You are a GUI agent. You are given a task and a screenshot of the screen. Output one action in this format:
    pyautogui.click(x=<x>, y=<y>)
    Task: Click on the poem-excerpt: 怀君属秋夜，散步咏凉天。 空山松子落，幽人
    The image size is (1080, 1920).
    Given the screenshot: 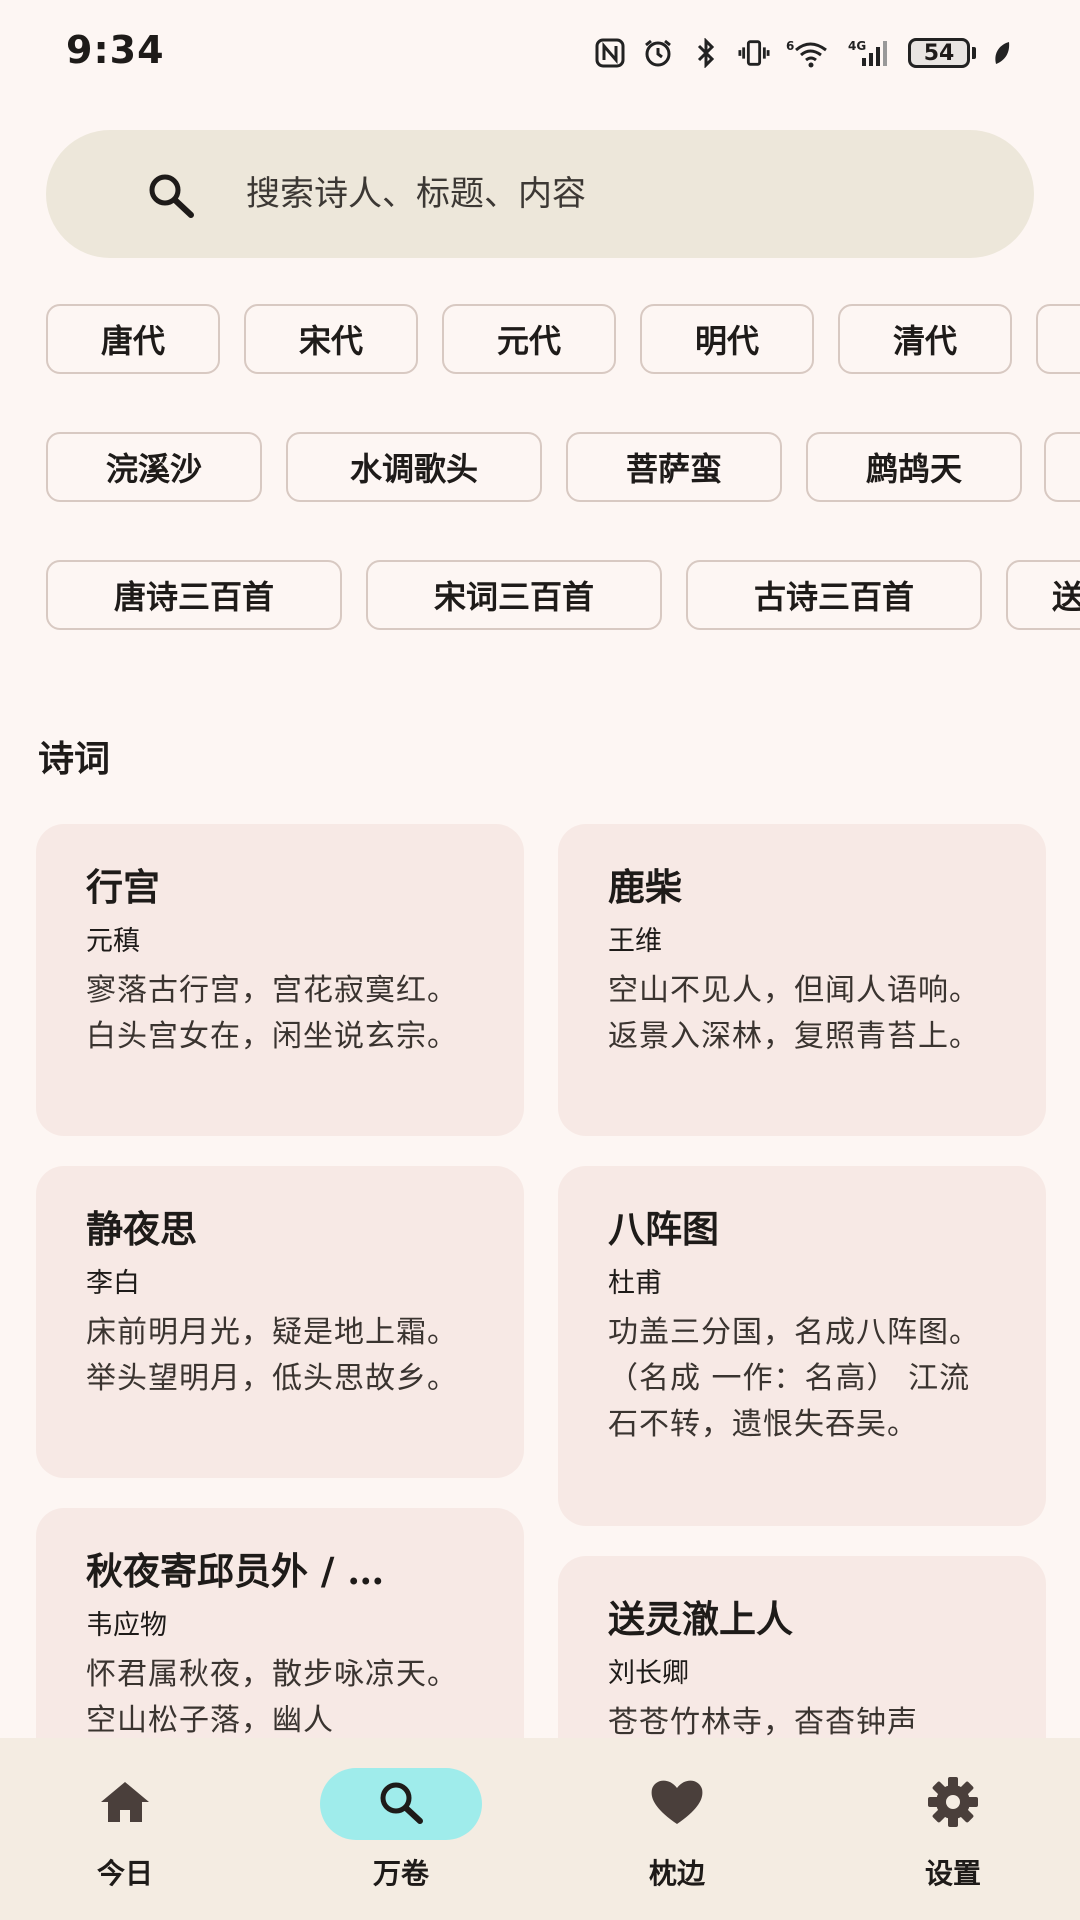 What is the action you would take?
    pyautogui.click(x=272, y=1697)
    